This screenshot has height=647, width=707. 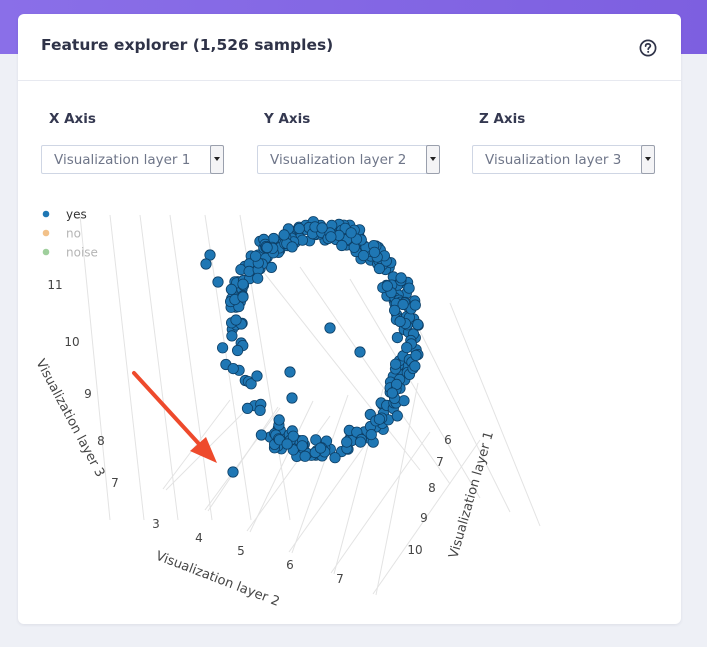 What do you see at coordinates (115, 483) in the screenshot?
I see `z-tick-label: 7` at bounding box center [115, 483].